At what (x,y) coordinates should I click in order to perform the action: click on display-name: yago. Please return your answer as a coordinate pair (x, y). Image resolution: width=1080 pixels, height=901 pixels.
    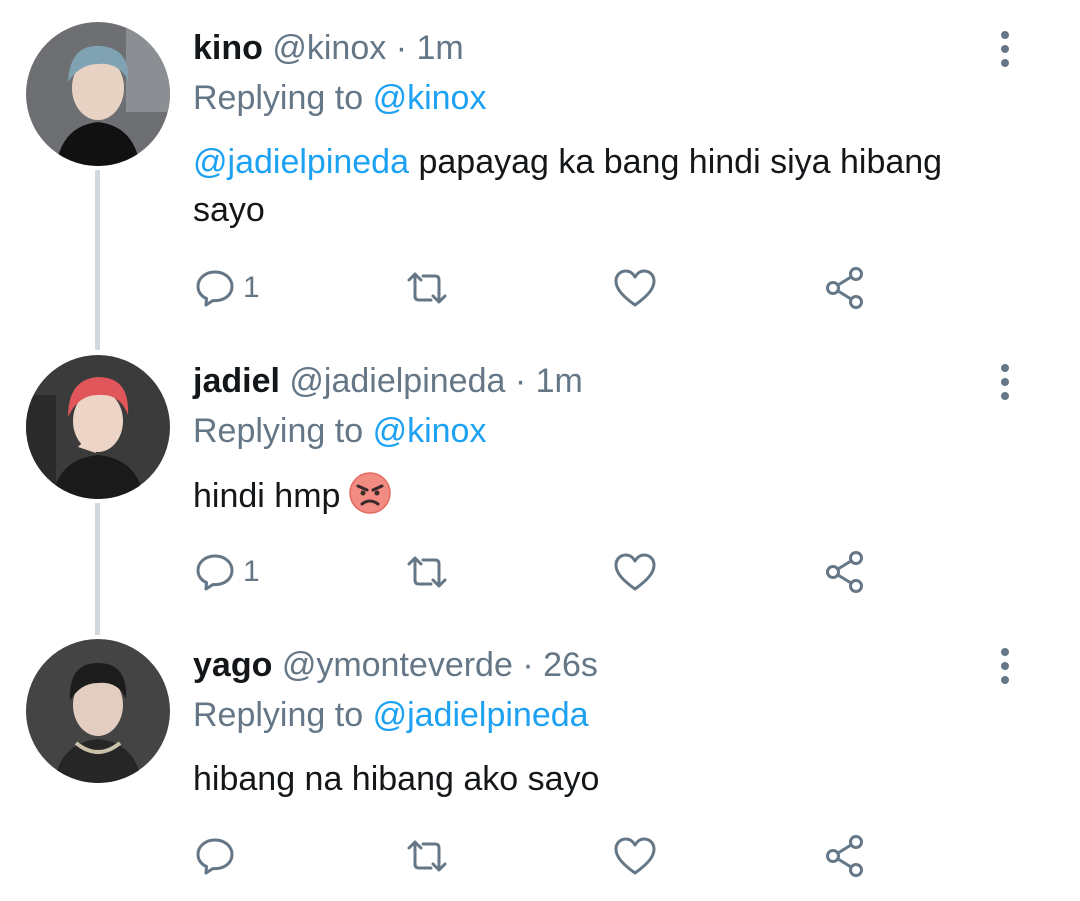
    Looking at the image, I should click on (232, 665).